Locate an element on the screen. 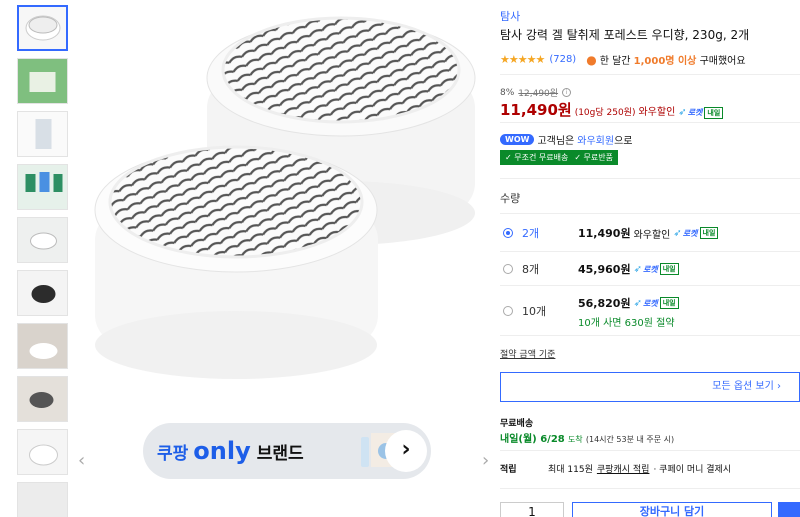 This screenshot has width=800, height=517. option-saving-text: 10개 사면 630원 절약 is located at coordinates (626, 323).